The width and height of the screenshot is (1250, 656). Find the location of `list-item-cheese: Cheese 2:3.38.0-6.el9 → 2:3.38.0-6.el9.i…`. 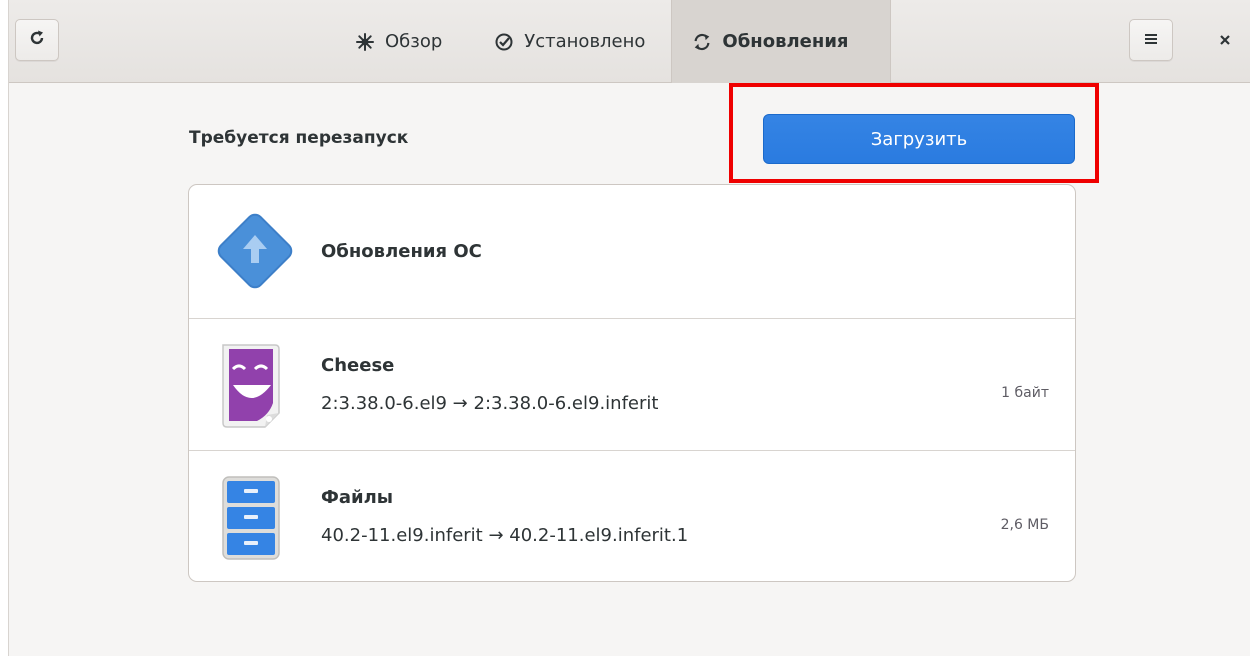

list-item-cheese: Cheese 2:3.38.0-6.el9 → 2:3.38.0-6.el9.i… is located at coordinates (632, 385).